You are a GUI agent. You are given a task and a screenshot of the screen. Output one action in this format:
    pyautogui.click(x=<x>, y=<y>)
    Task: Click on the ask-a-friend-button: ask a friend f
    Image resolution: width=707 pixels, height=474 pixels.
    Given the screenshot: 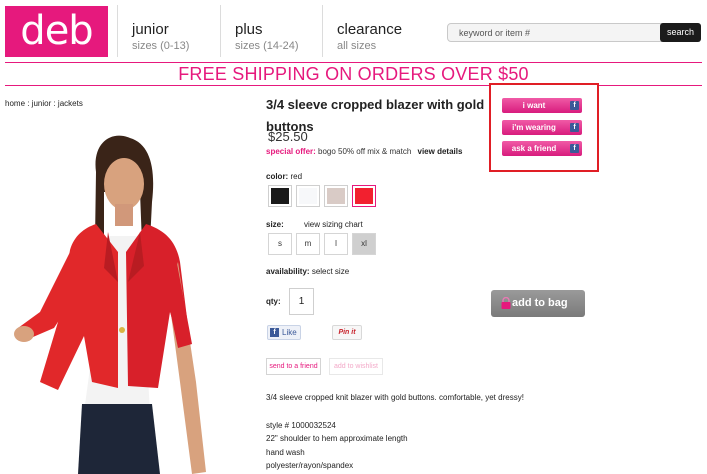 What is the action you would take?
    pyautogui.click(x=542, y=148)
    